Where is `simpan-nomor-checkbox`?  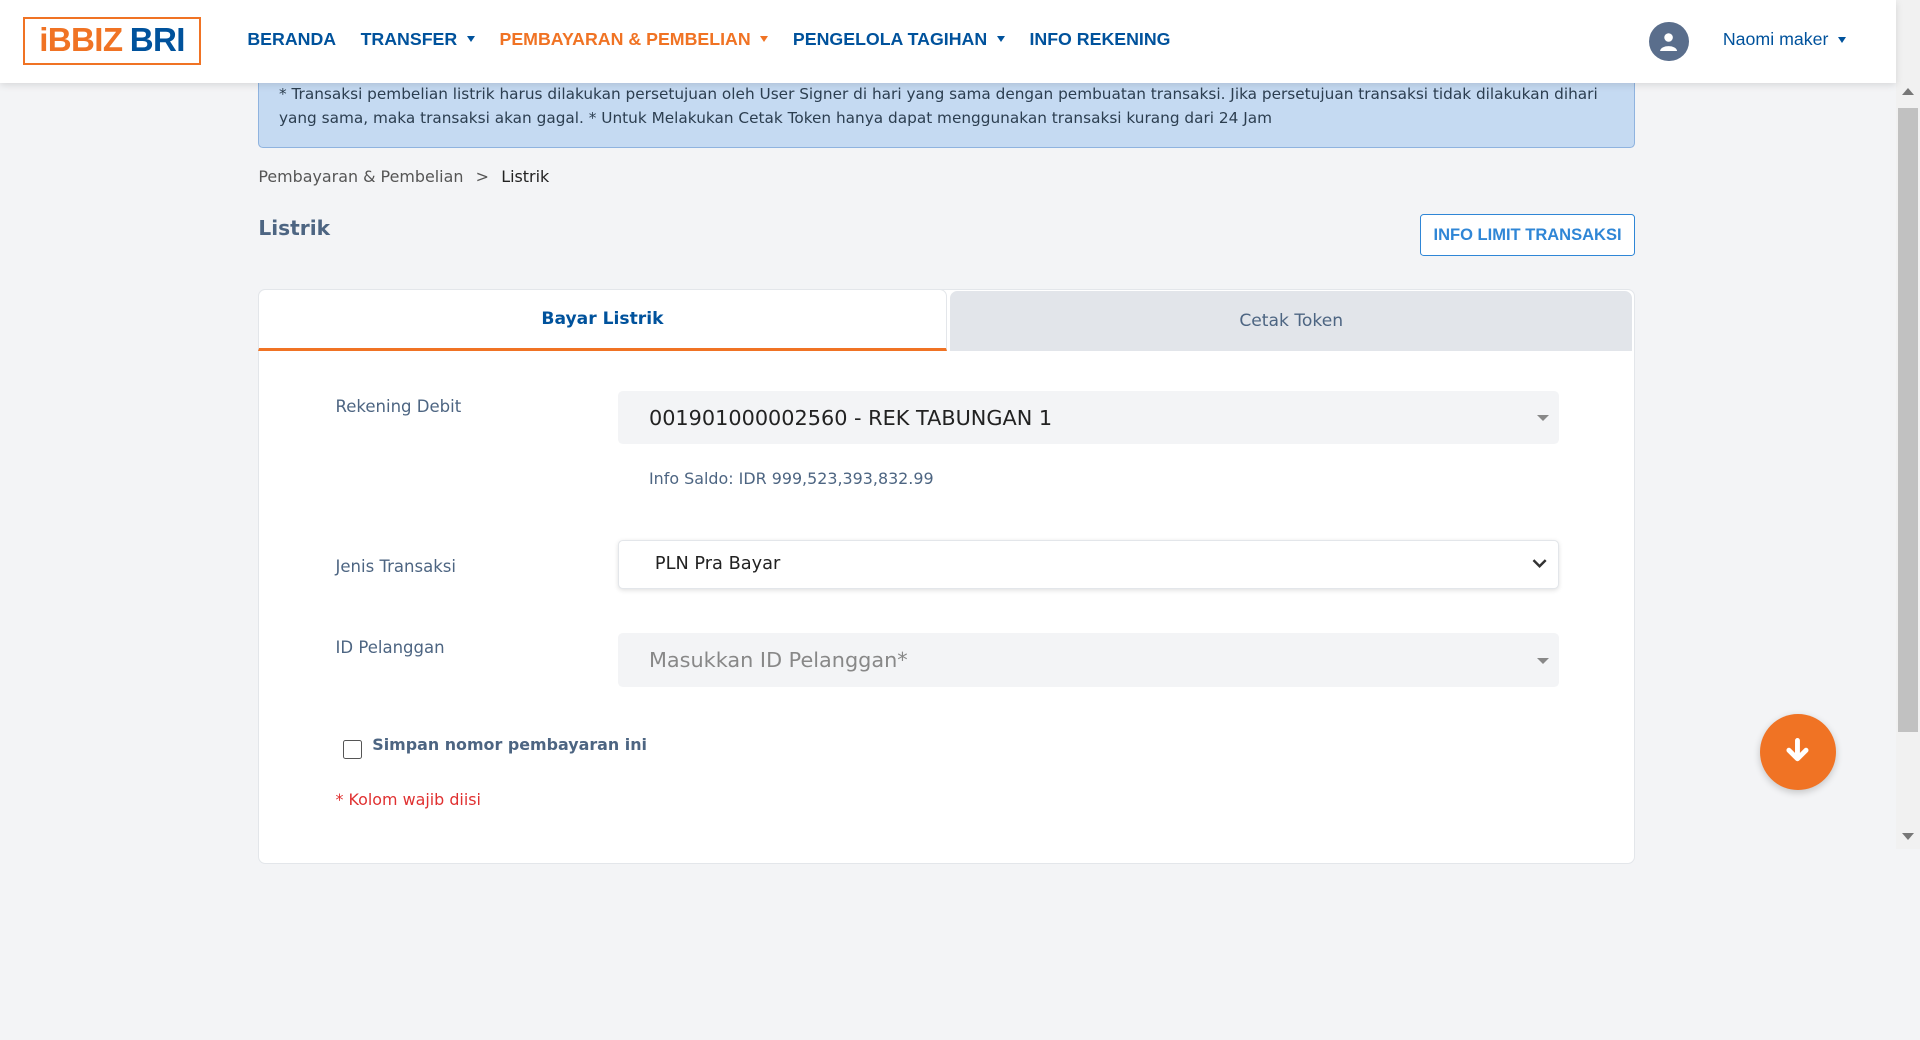
simpan-nomor-checkbox is located at coordinates (352, 749).